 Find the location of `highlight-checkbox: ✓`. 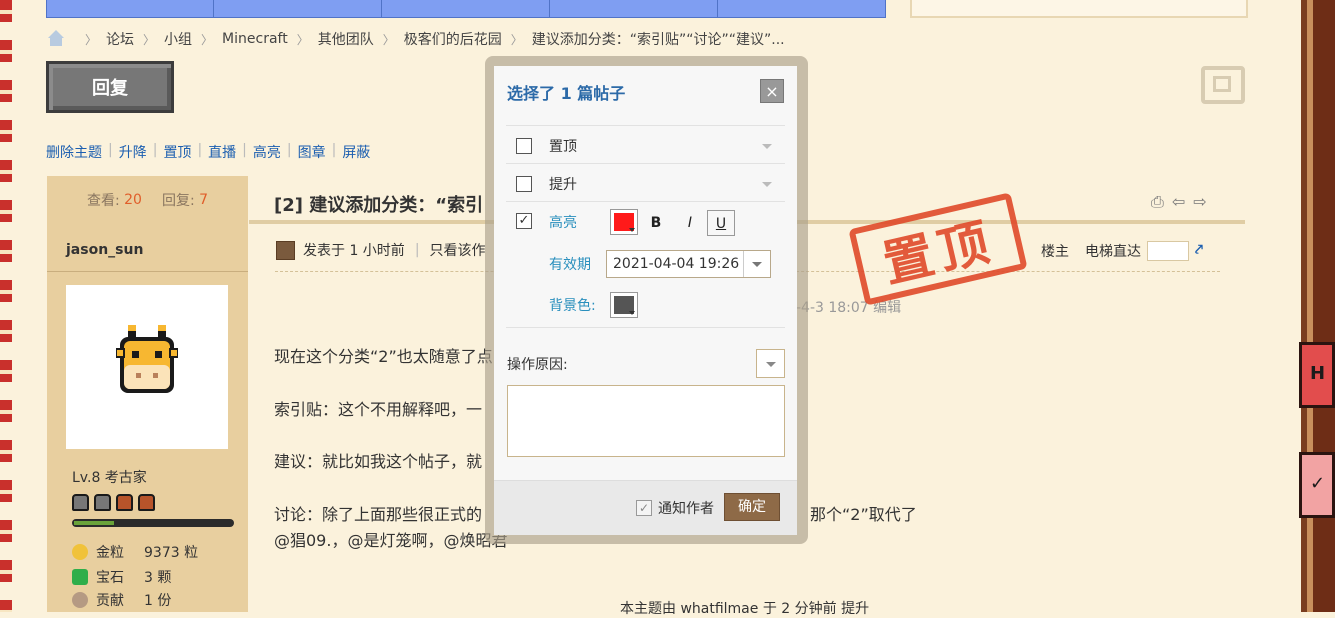

highlight-checkbox: ✓ is located at coordinates (524, 221).